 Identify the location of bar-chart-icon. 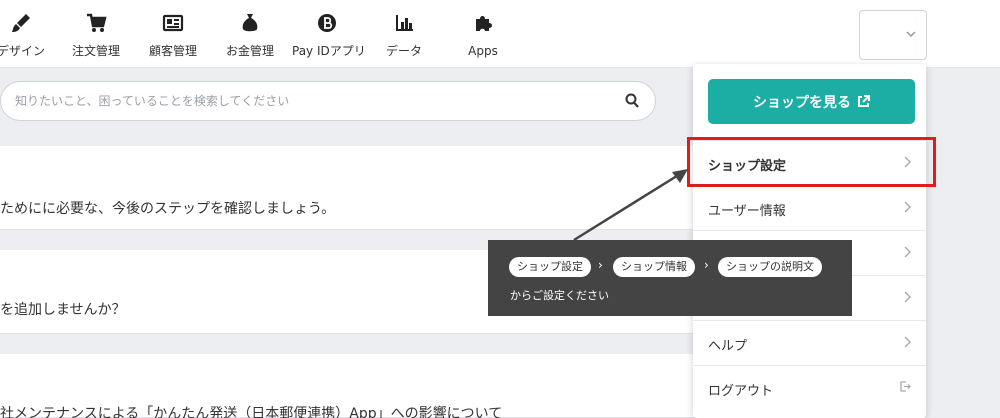
(404, 23).